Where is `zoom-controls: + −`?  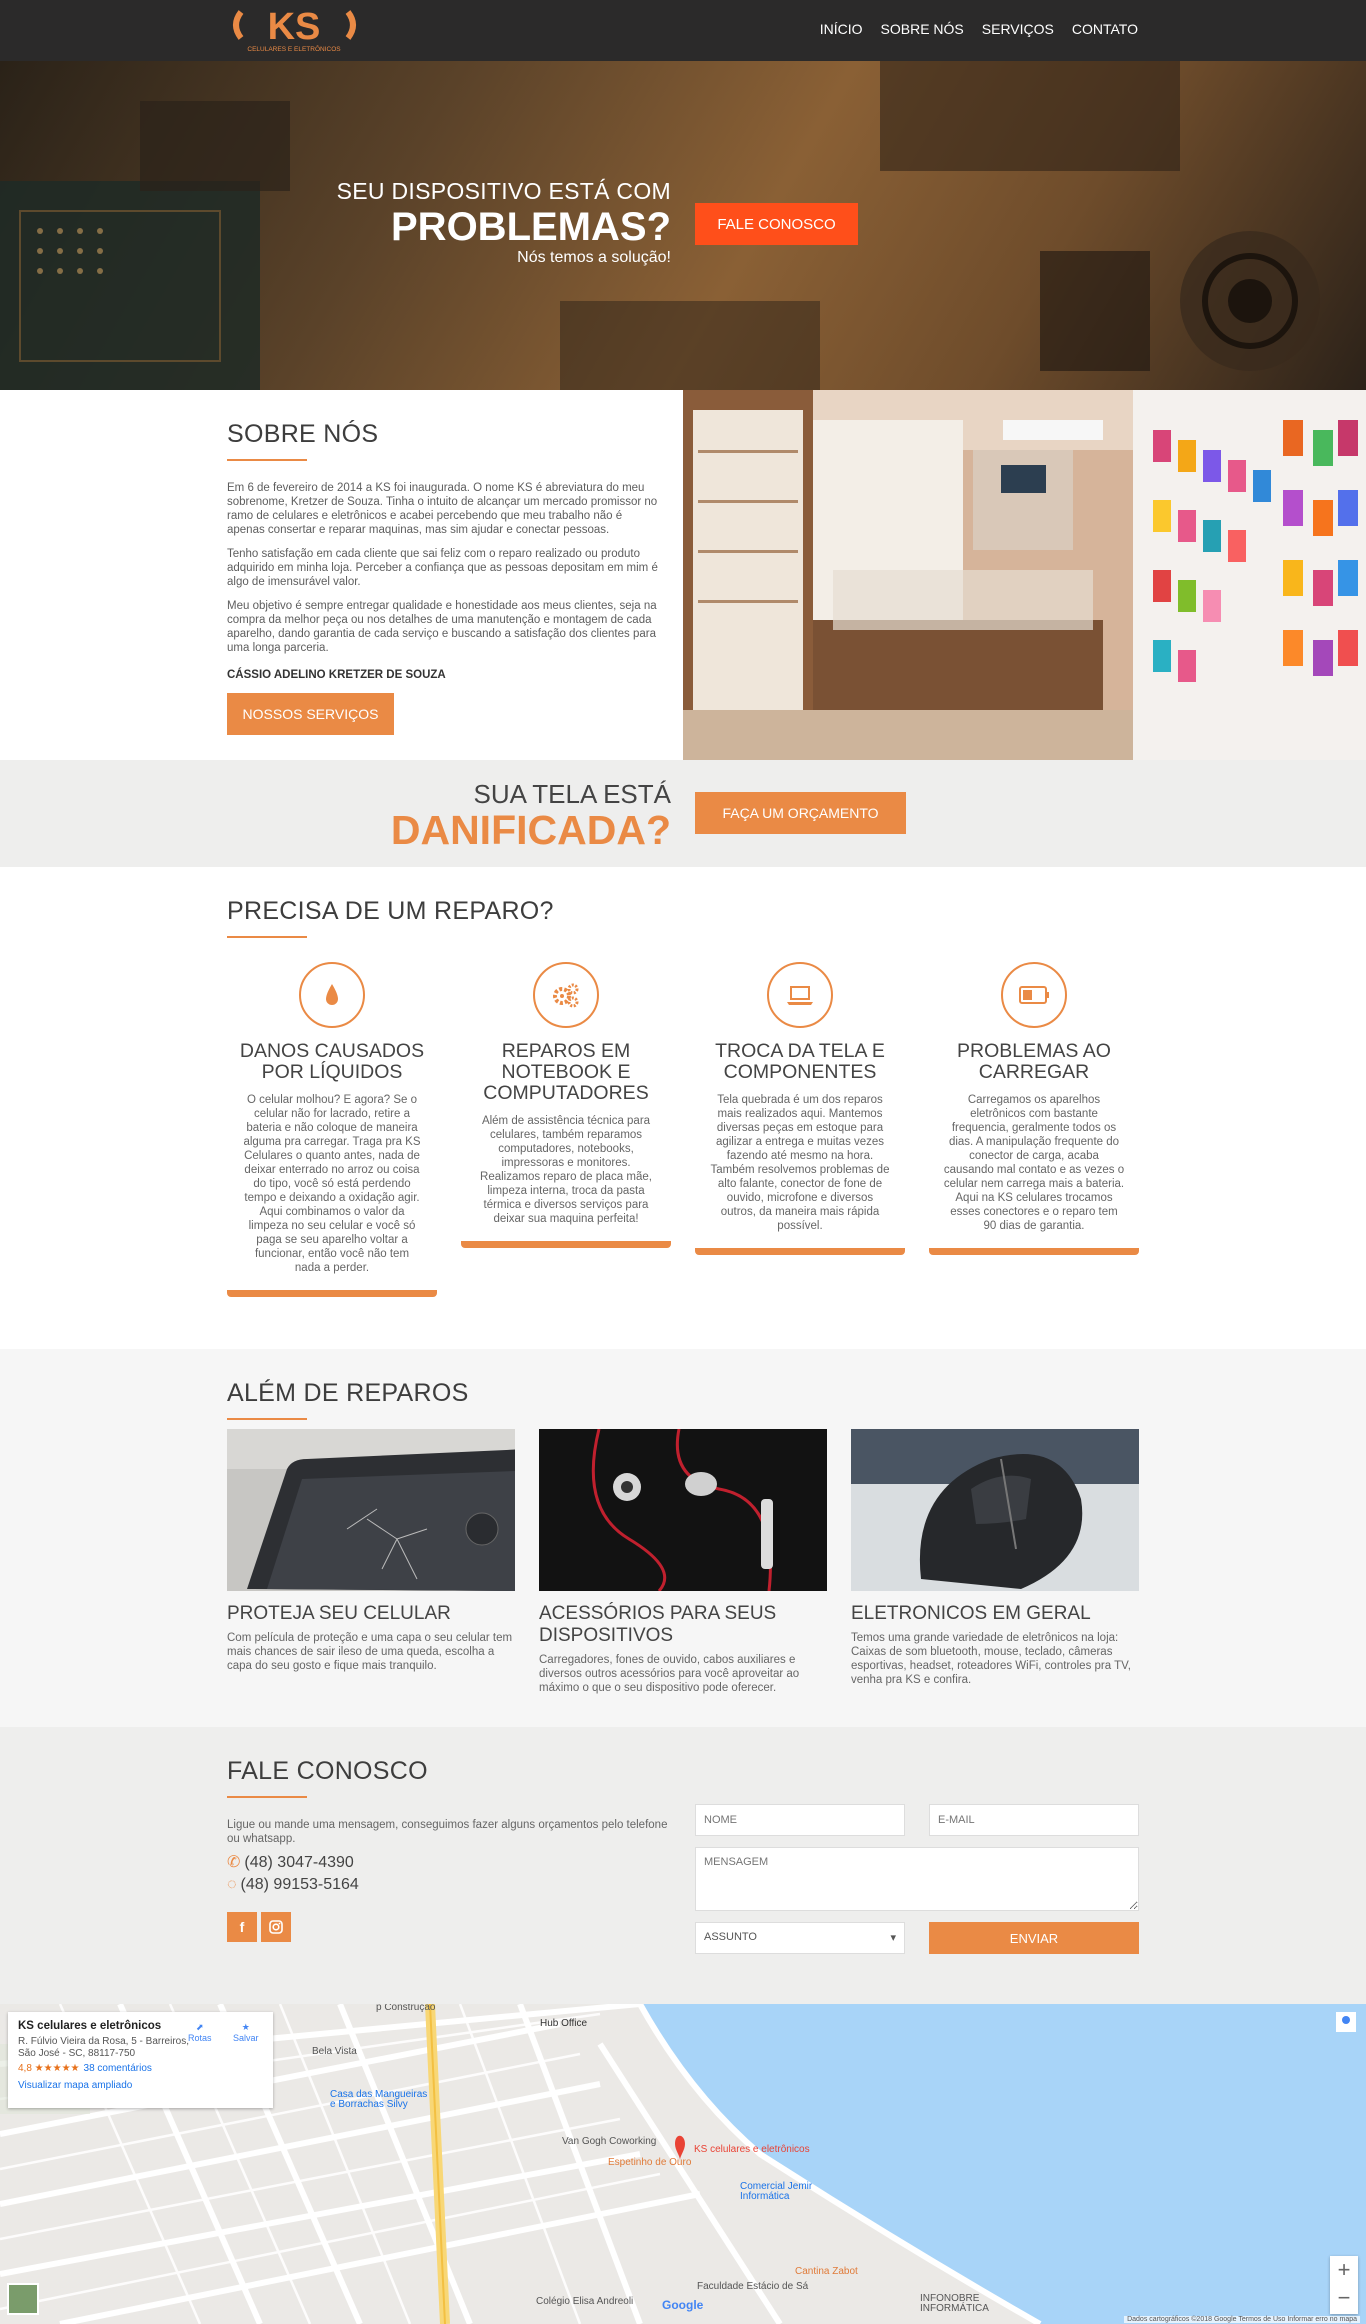
zoom-controls: + − is located at coordinates (1344, 2285).